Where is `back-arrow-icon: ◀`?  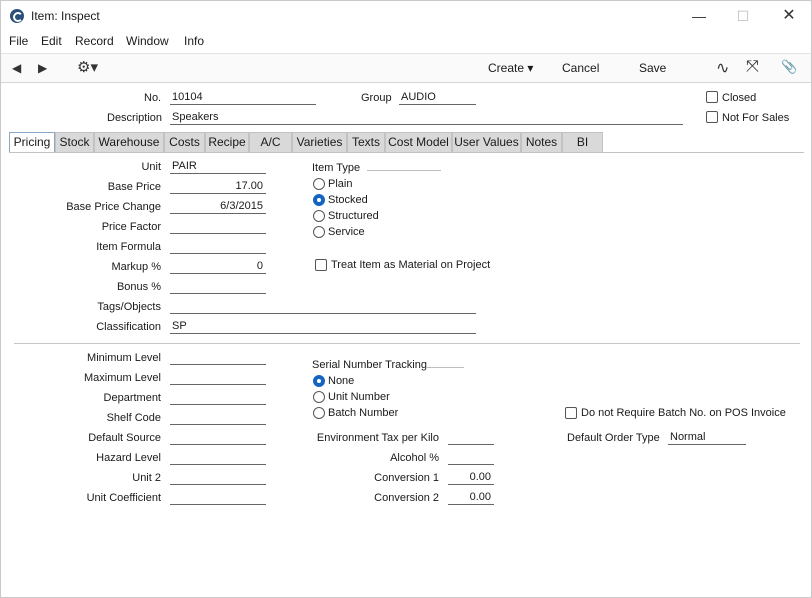
back-arrow-icon: ◀ is located at coordinates (16, 68).